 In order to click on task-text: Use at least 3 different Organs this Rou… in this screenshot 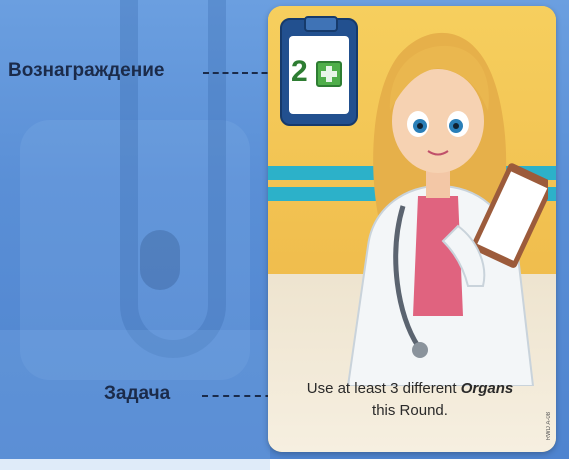, I will do `click(410, 409)`.